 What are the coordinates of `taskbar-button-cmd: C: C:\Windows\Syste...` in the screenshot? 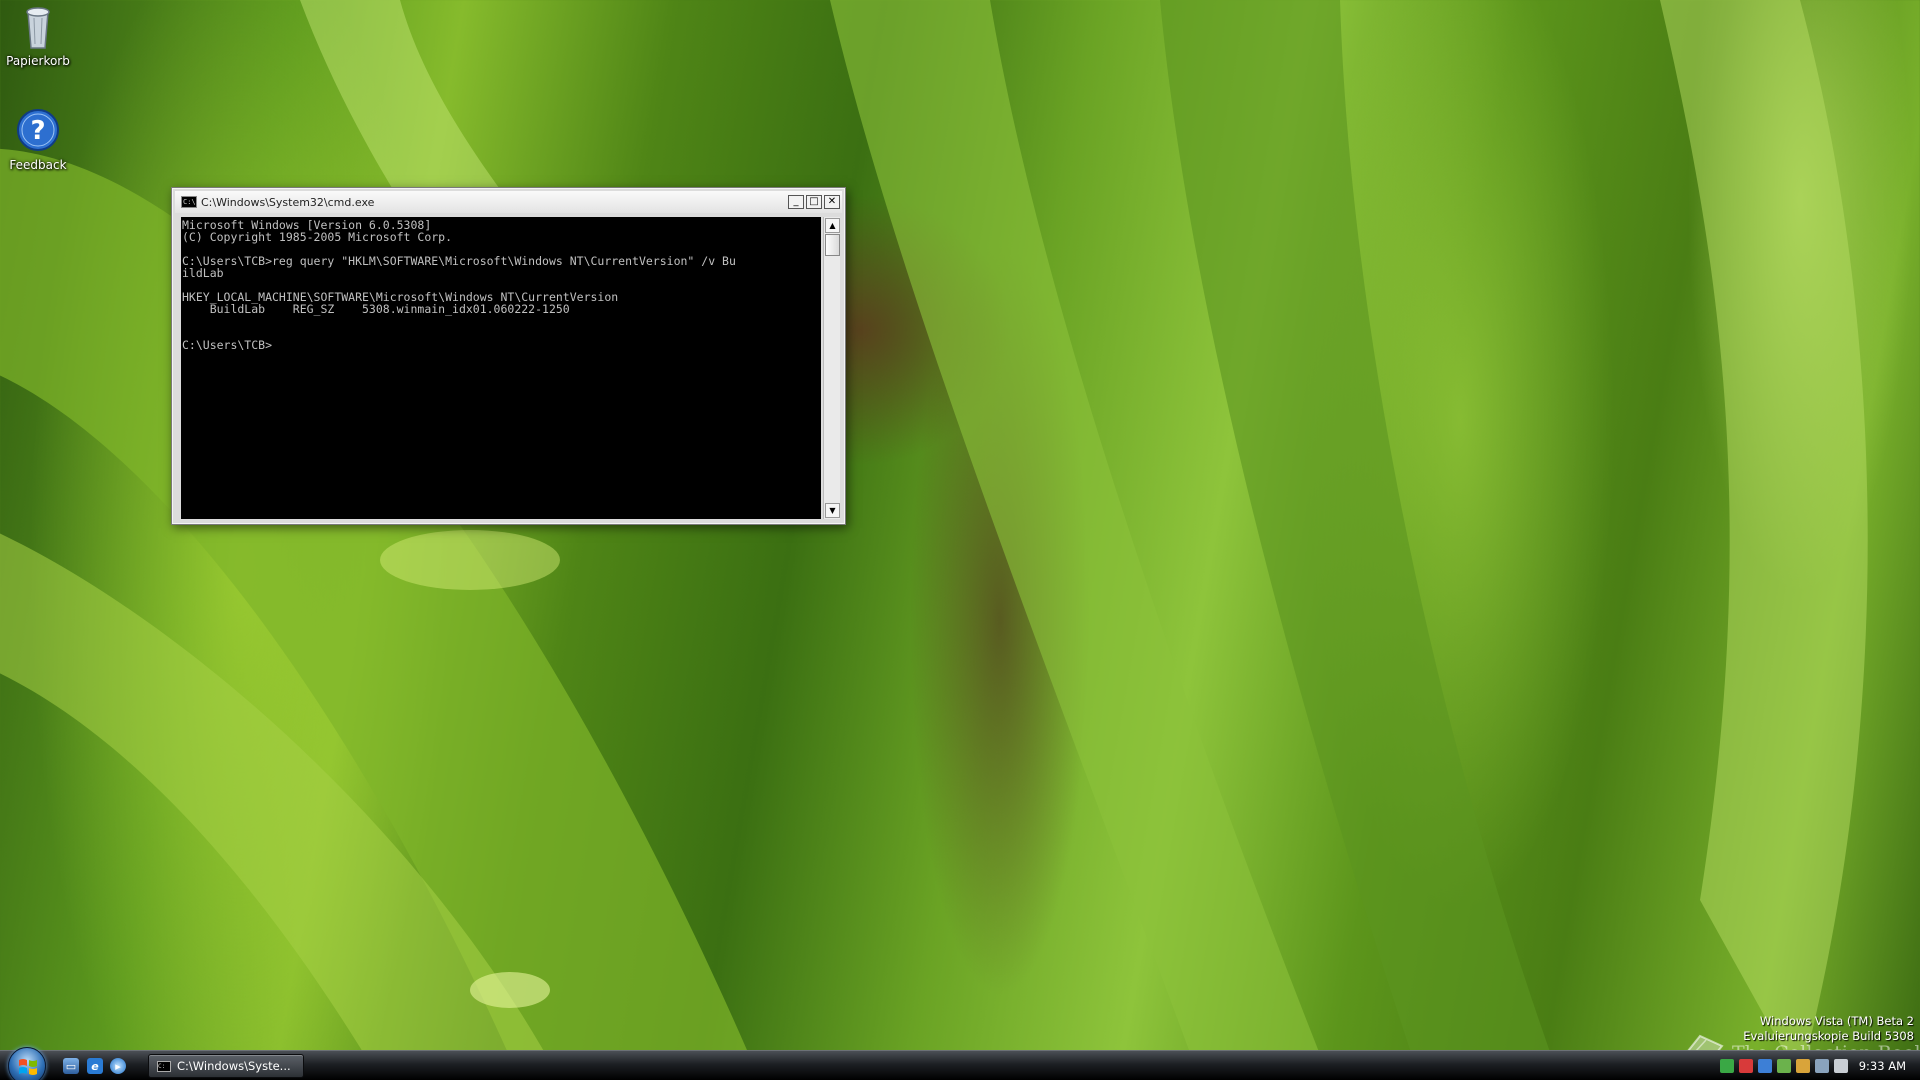 It's located at (226, 1066).